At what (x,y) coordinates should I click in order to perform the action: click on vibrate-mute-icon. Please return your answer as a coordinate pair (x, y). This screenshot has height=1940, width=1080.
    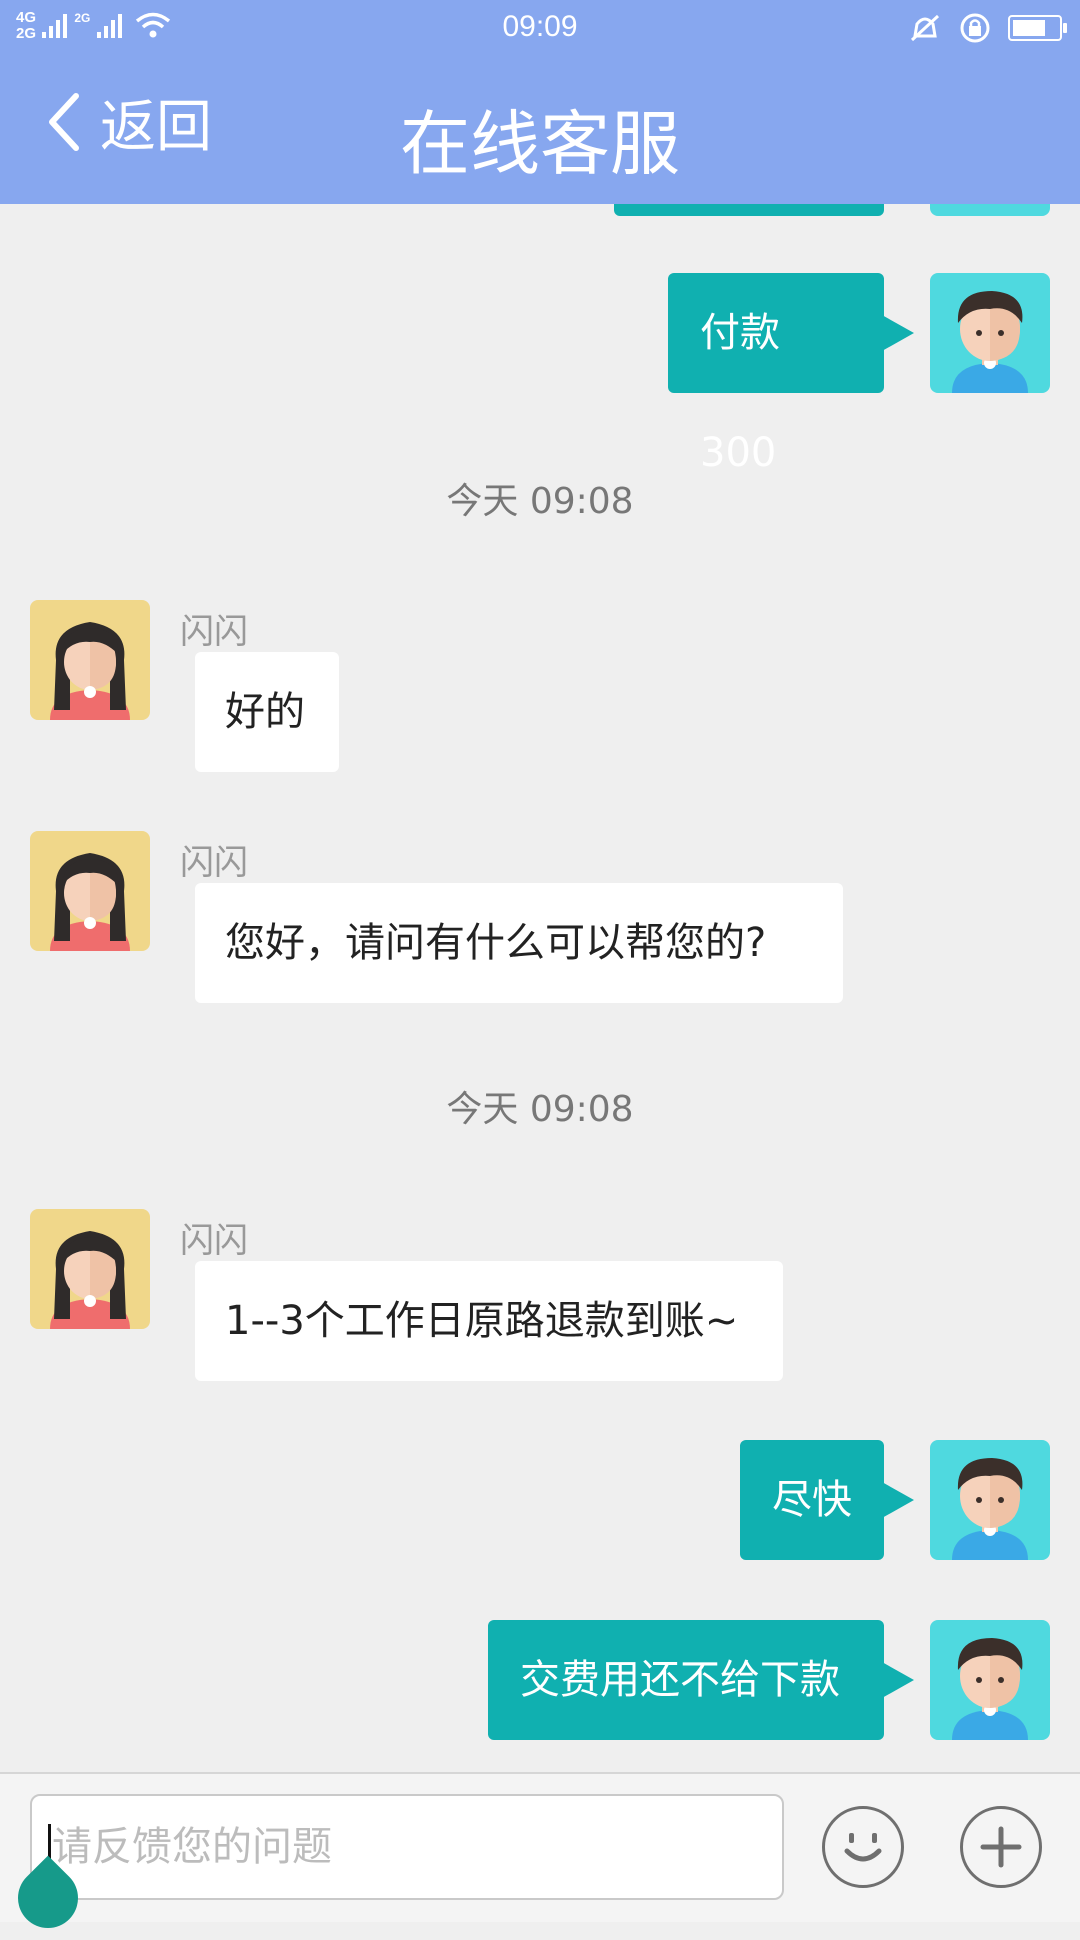
    Looking at the image, I should click on (925, 28).